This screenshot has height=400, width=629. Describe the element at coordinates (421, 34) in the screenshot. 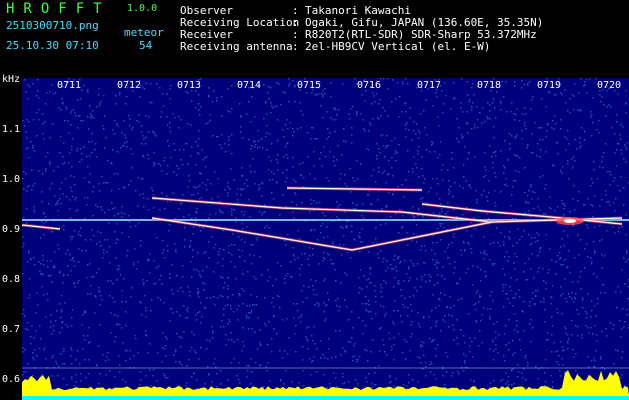

I see `info-value-receiver: R820T2(RTL-SDR) SDR-Sharp 53.372MHz` at that location.